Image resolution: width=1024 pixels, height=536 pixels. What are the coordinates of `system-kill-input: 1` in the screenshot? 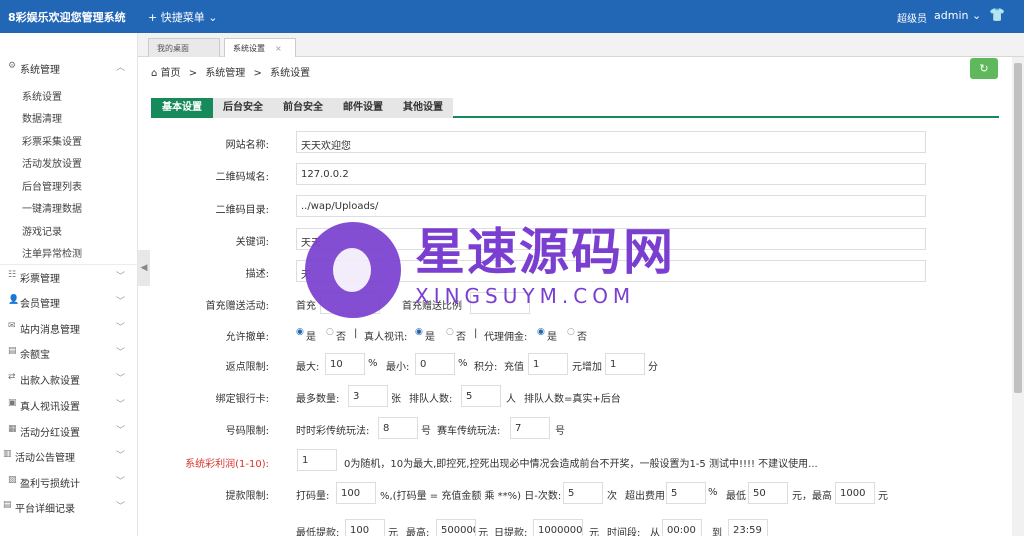 It's located at (317, 460).